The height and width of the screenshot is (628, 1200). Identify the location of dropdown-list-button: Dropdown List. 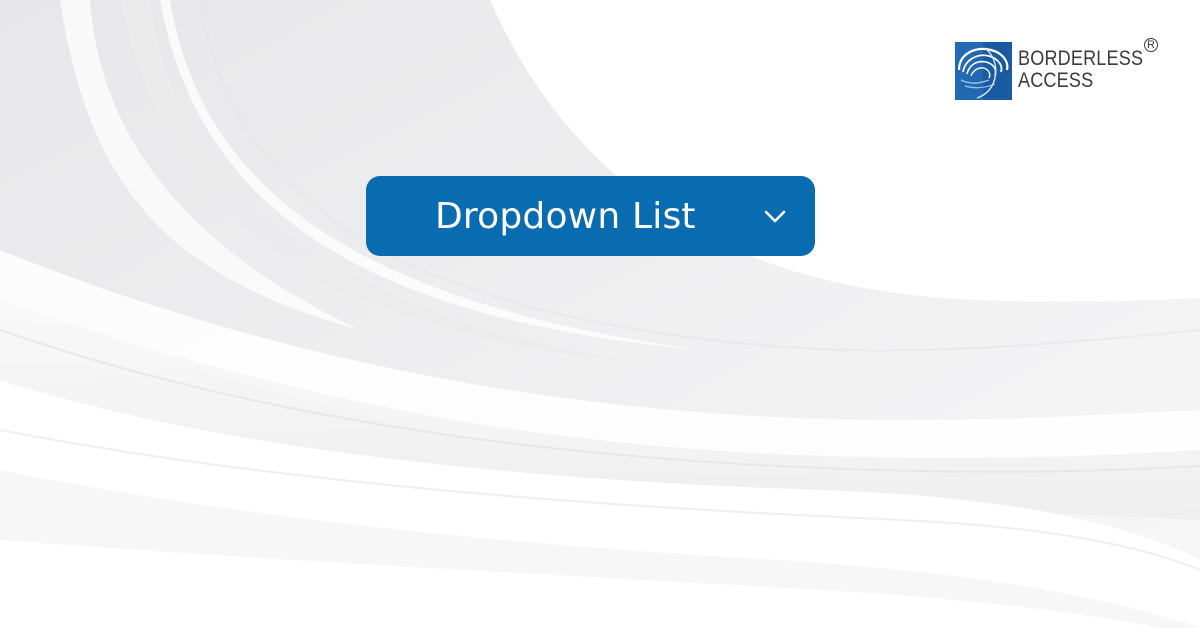
(590, 216).